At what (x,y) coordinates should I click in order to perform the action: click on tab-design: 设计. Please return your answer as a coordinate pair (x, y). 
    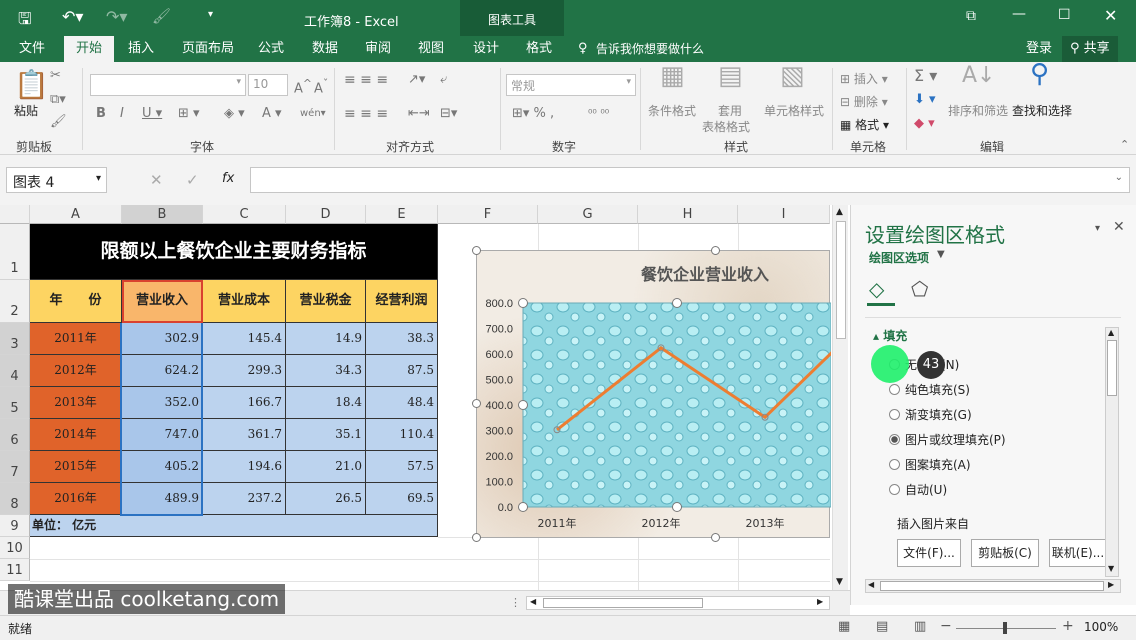
    Looking at the image, I should click on (486, 49).